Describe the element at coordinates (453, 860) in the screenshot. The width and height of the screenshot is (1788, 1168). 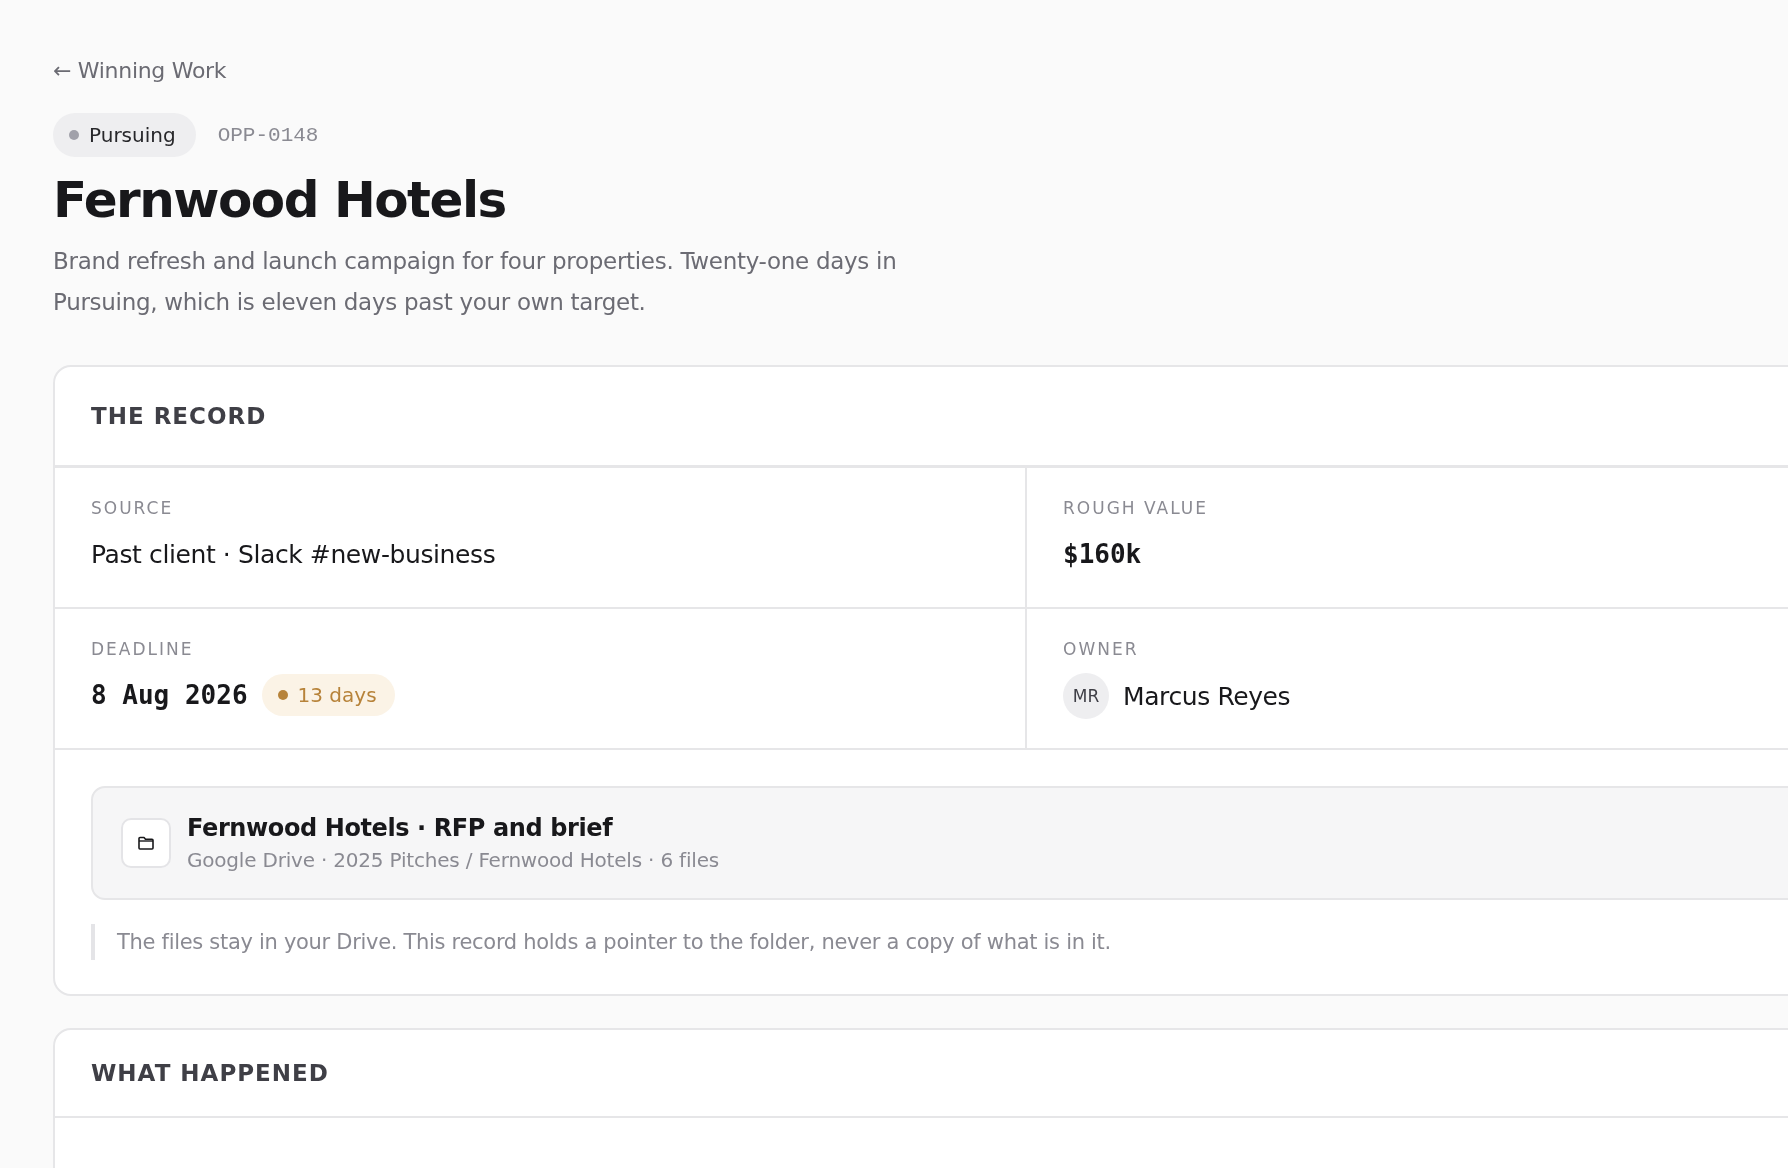
I see `folder-path: Google Drive · 2025 Pitches / Fernwood Hotels · 6 files` at that location.